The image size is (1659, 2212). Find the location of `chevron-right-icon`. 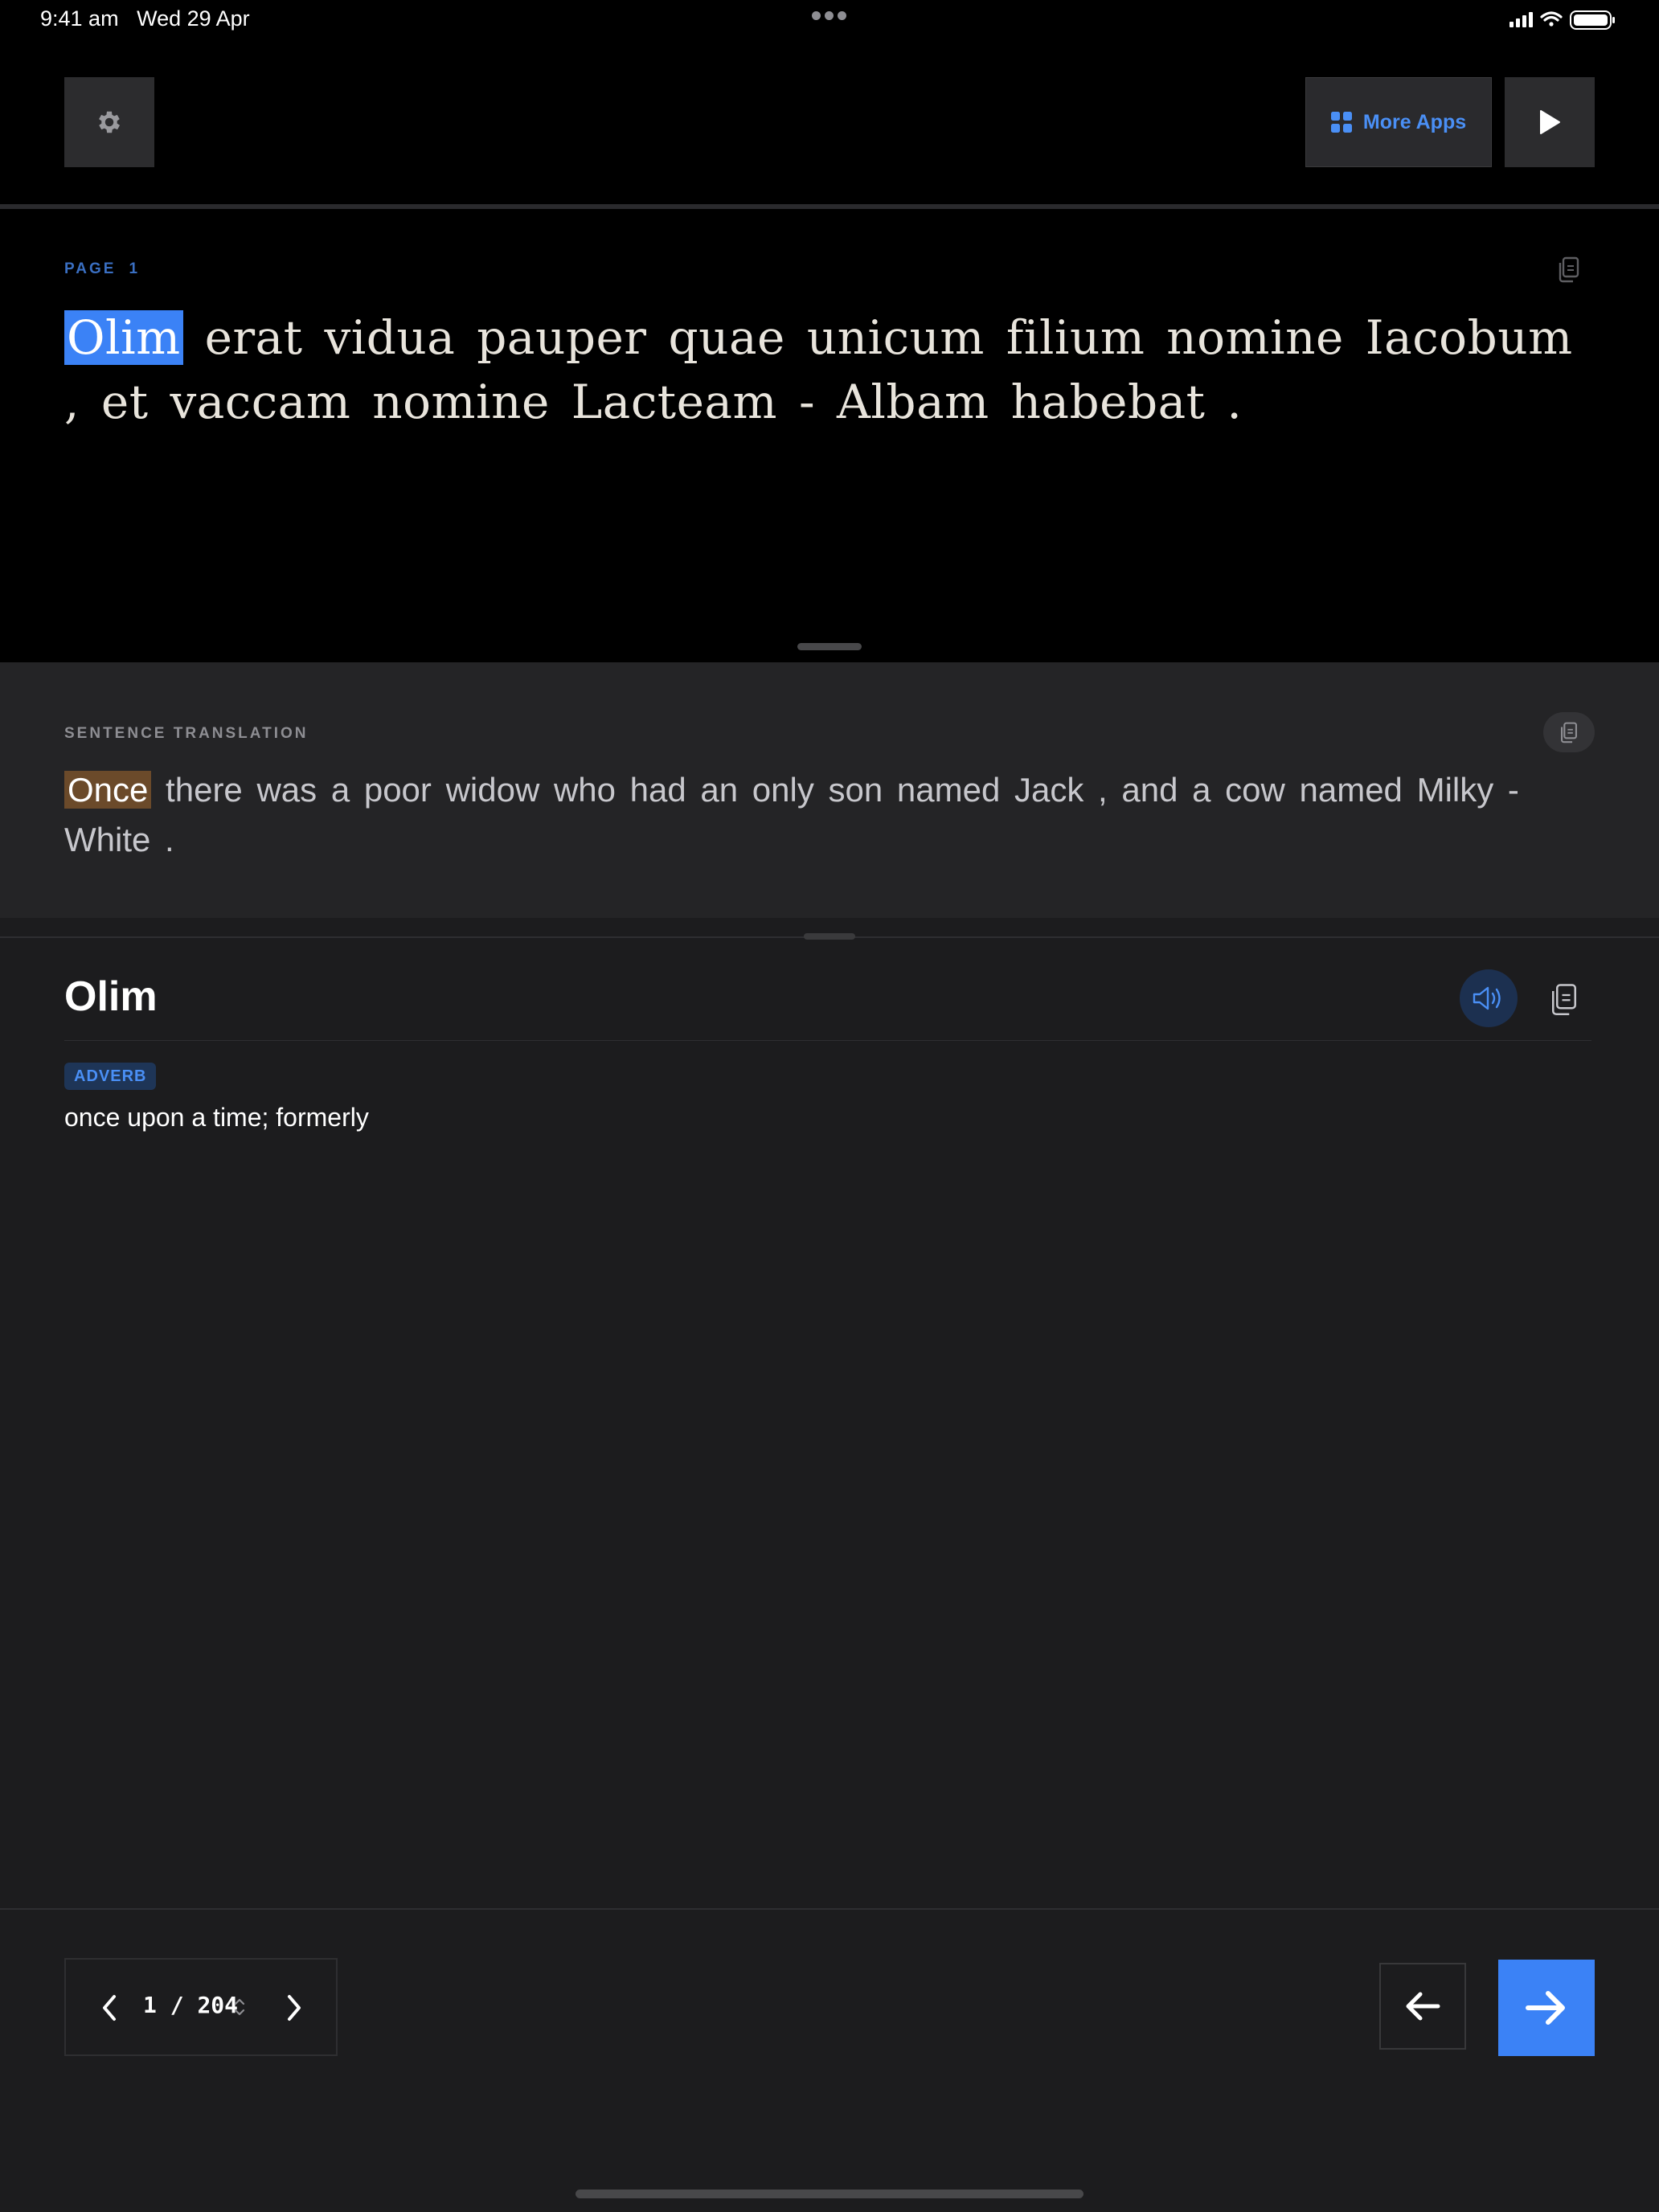

chevron-right-icon is located at coordinates (294, 2008).